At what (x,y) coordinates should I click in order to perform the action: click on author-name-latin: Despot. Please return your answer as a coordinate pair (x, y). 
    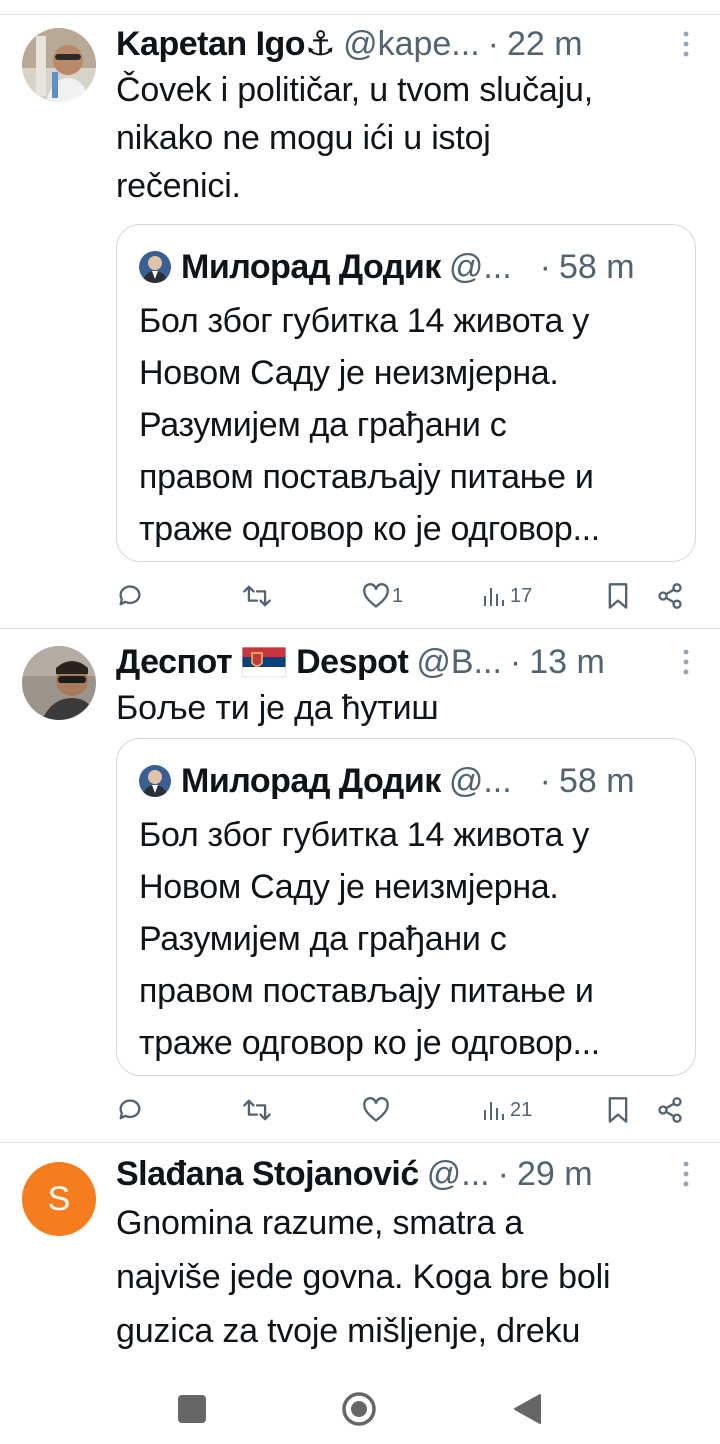
    Looking at the image, I should click on (352, 662).